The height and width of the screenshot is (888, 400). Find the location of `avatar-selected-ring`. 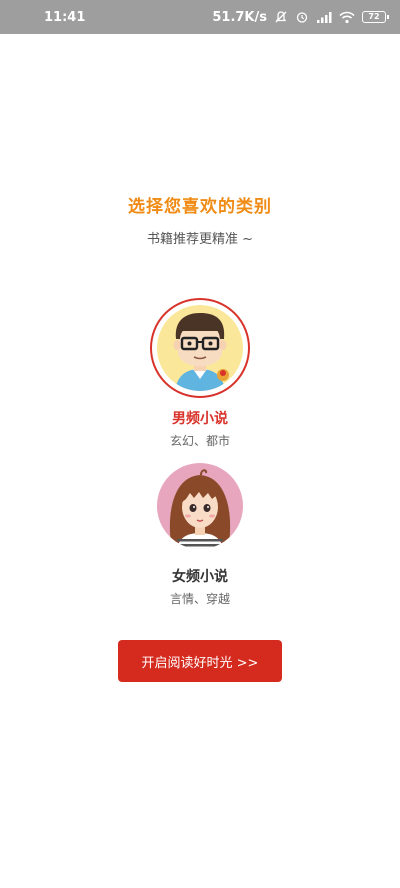

avatar-selected-ring is located at coordinates (200, 348).